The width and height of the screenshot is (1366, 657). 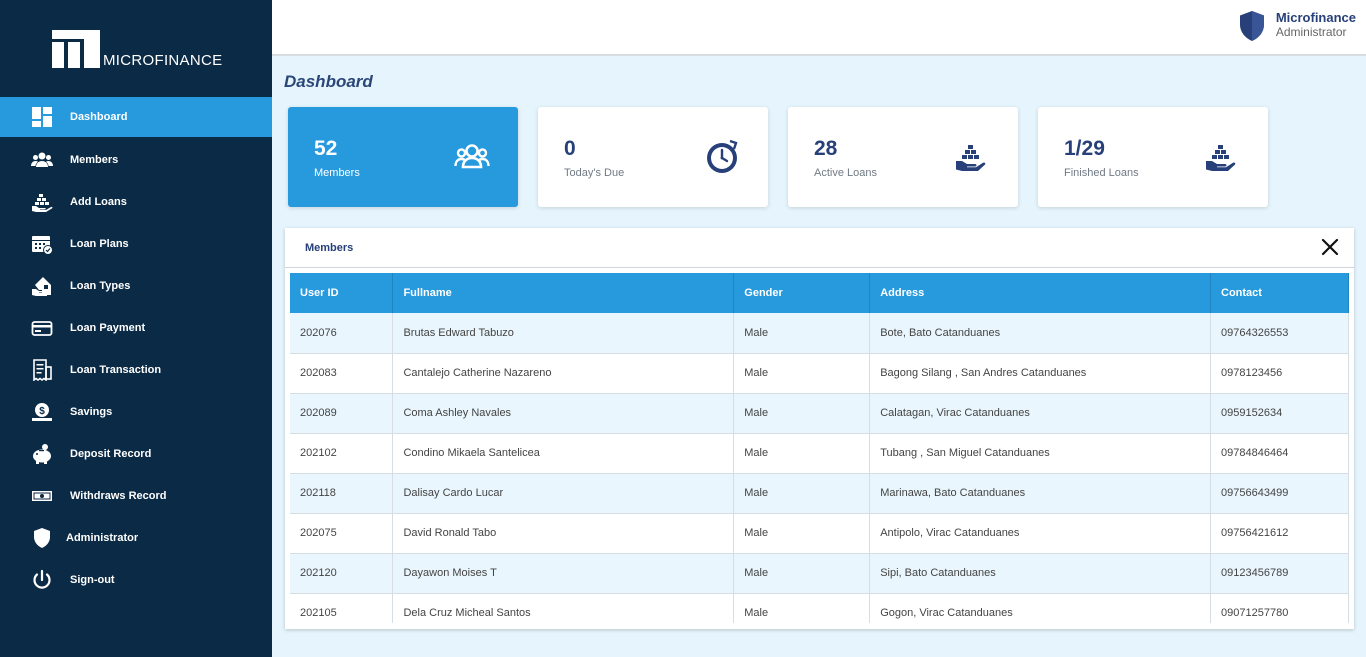 What do you see at coordinates (118, 496) in the screenshot?
I see `sidebar-item-label: Withdraws Record` at bounding box center [118, 496].